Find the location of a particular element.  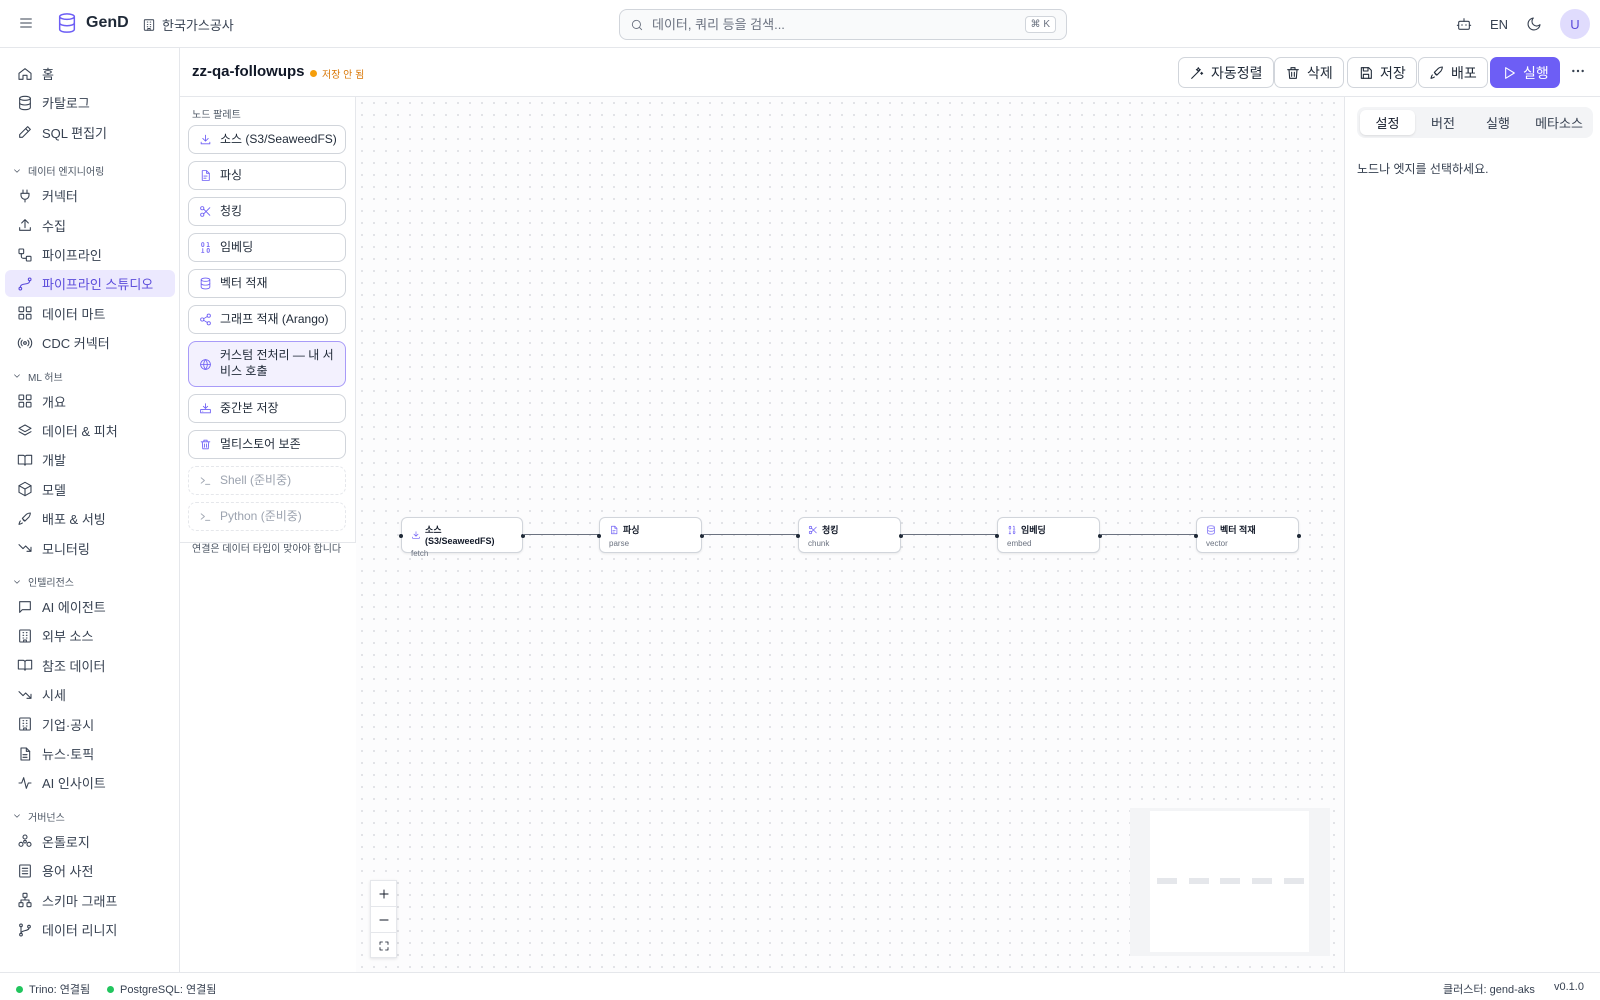

flow-node-type: chunk is located at coordinates (819, 543).